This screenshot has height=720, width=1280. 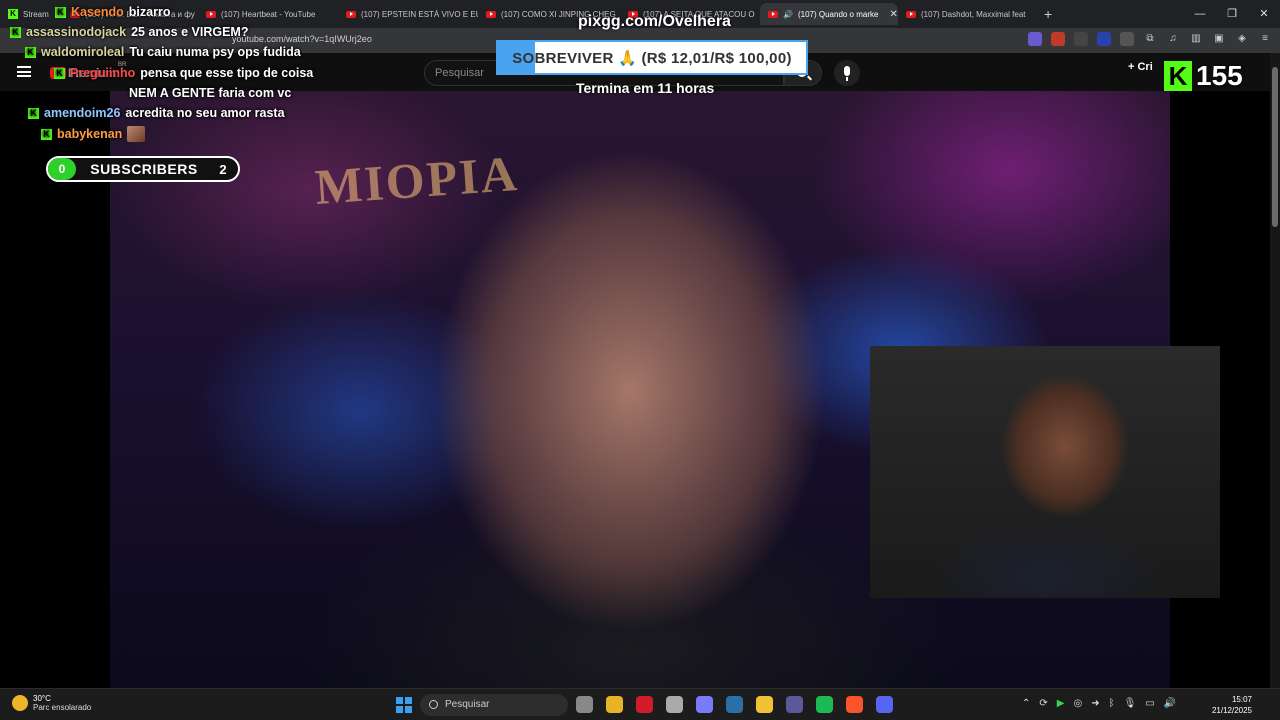 What do you see at coordinates (1275, 147) in the screenshot?
I see `scrollbar-thumb` at bounding box center [1275, 147].